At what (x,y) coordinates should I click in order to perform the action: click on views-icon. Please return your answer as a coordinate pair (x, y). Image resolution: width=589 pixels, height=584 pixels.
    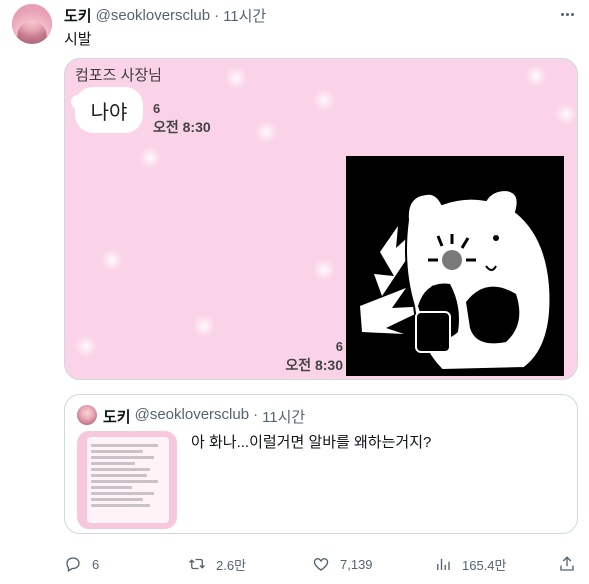
    Looking at the image, I should click on (443, 564).